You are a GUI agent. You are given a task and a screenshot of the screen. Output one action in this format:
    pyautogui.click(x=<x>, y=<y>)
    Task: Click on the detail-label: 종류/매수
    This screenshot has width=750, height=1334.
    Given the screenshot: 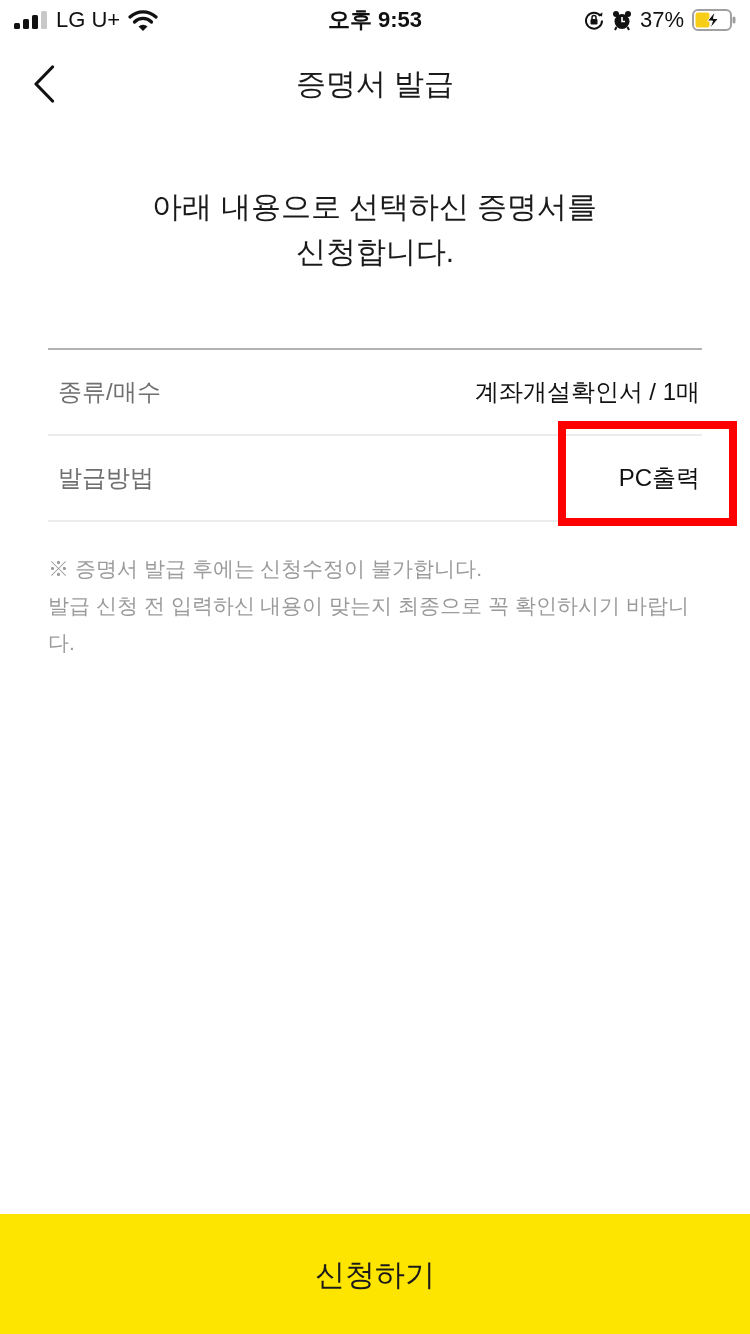 What is the action you would take?
    pyautogui.click(x=109, y=392)
    